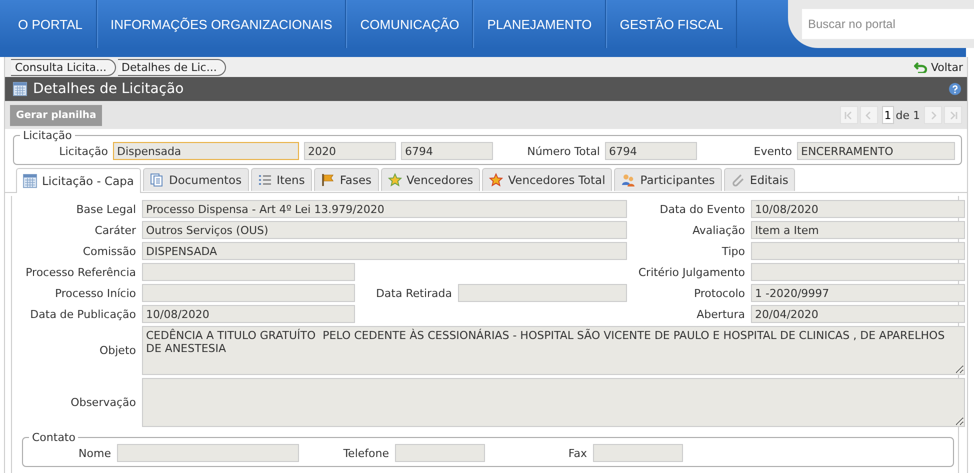 The height and width of the screenshot is (473, 974). What do you see at coordinates (563, 151) in the screenshot?
I see `field-label: Número Total` at bounding box center [563, 151].